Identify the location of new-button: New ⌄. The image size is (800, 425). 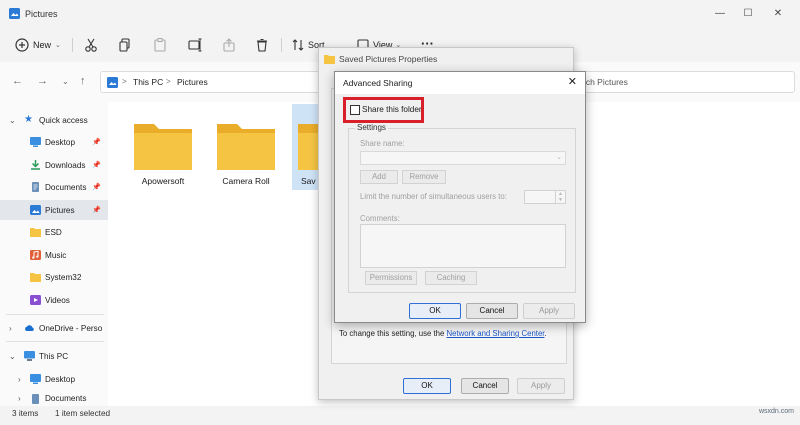
(37, 45).